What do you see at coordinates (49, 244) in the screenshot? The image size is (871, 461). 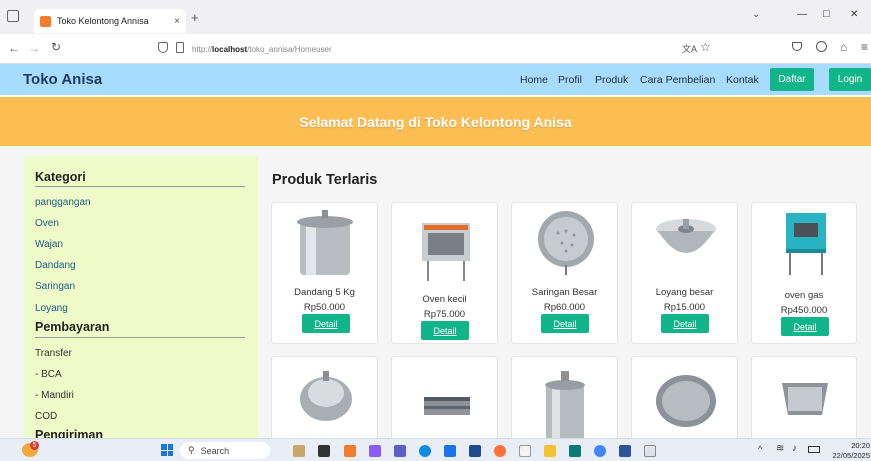 I see `kategori-item: Wajan` at bounding box center [49, 244].